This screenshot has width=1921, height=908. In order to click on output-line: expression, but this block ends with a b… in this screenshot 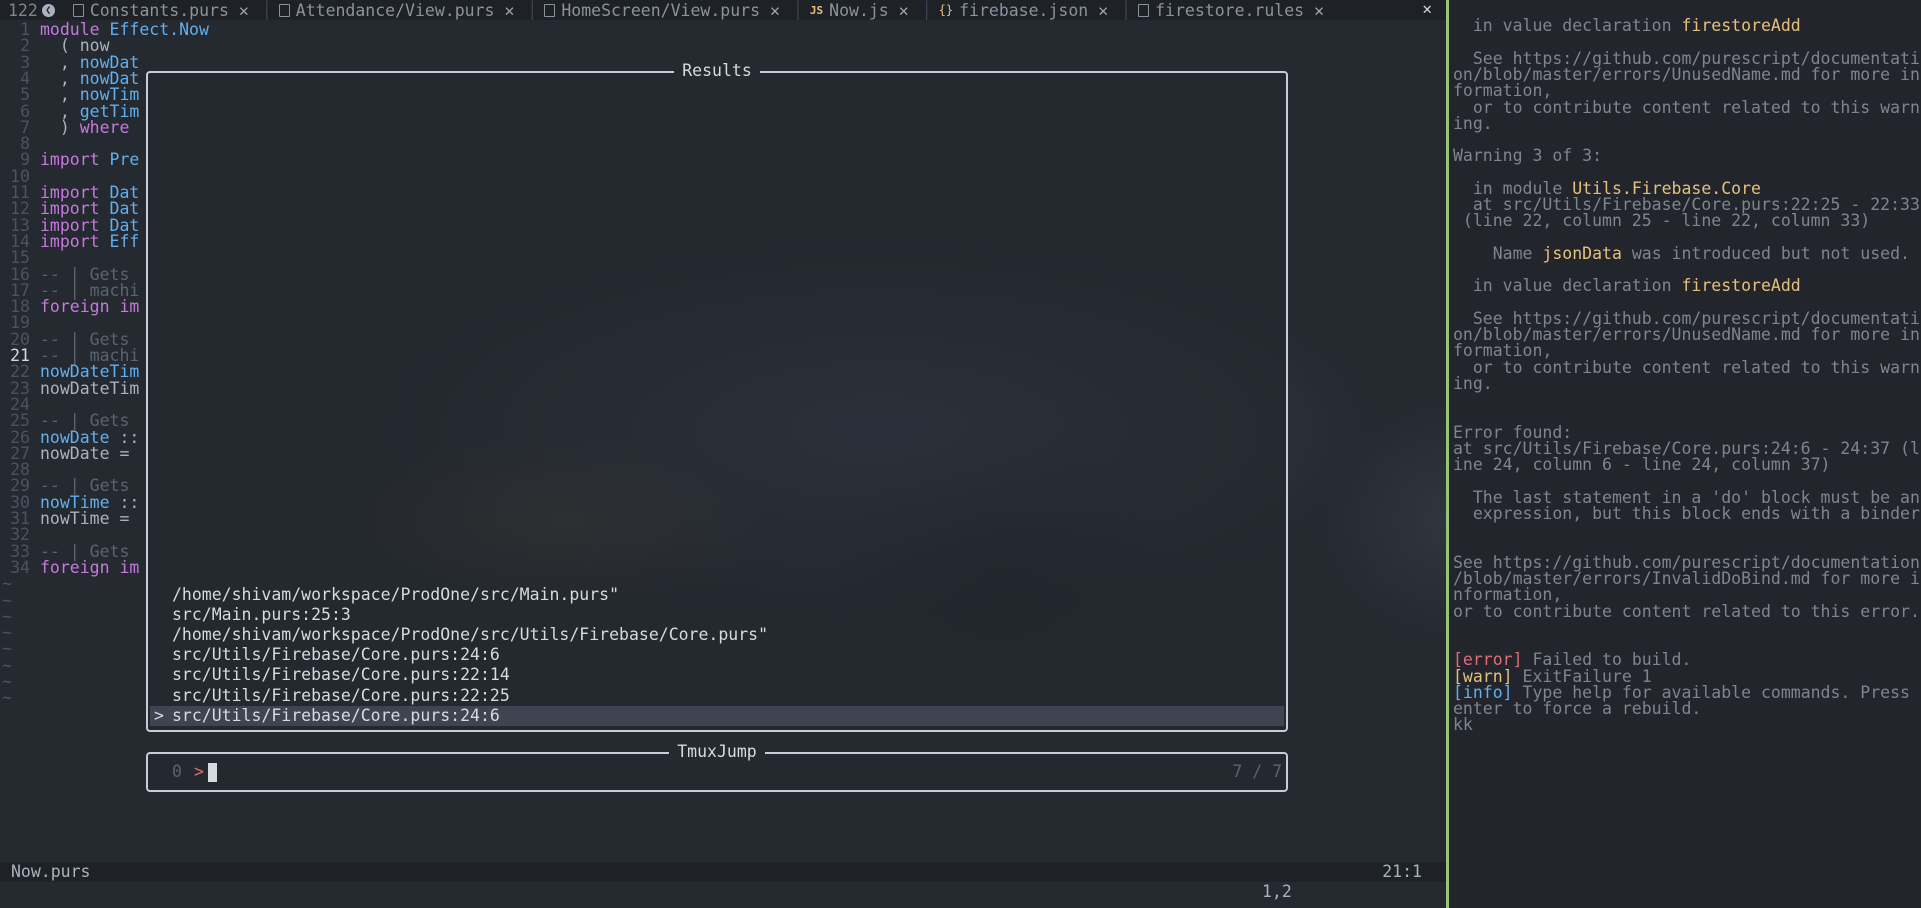, I will do `click(1687, 514)`.